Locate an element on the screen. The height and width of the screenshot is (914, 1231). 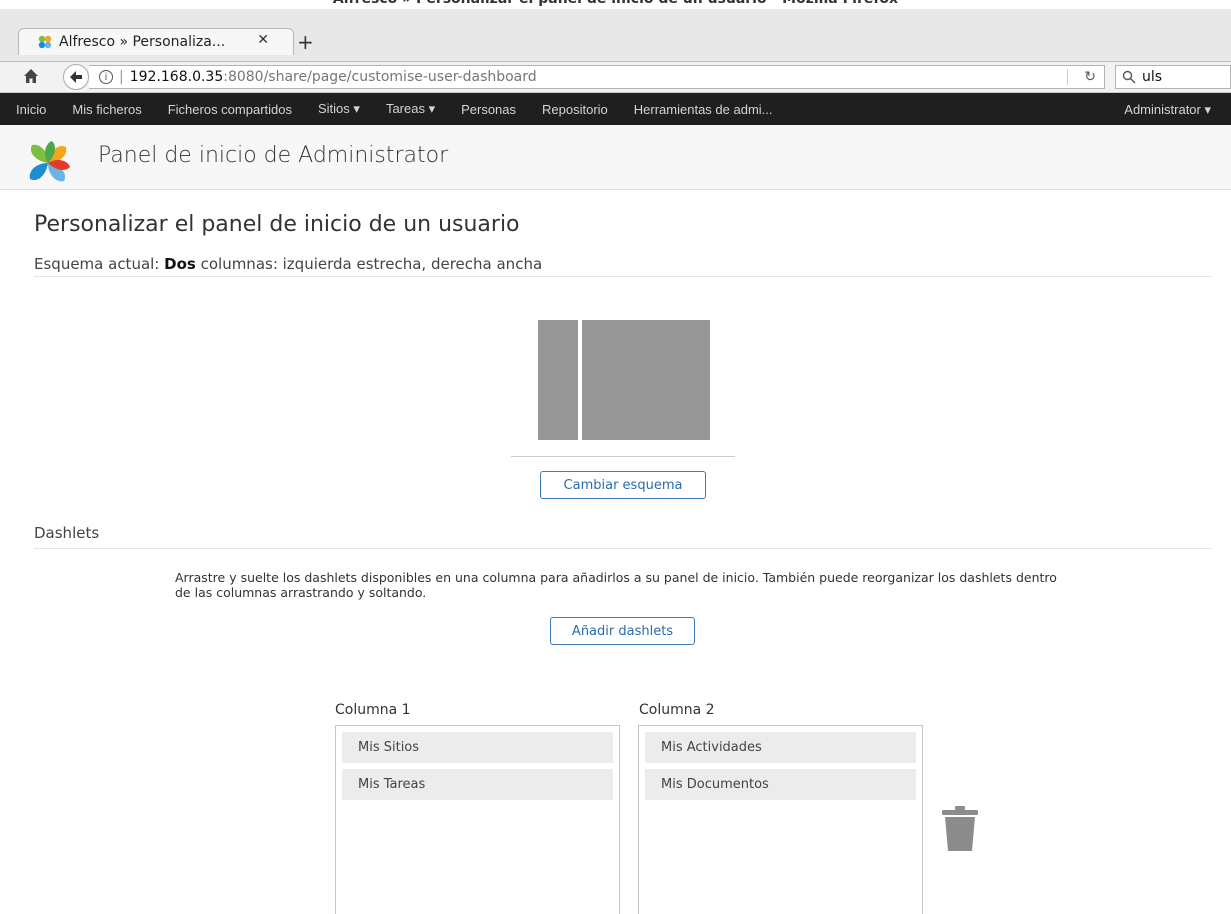
layout-bold: Dos is located at coordinates (180, 264).